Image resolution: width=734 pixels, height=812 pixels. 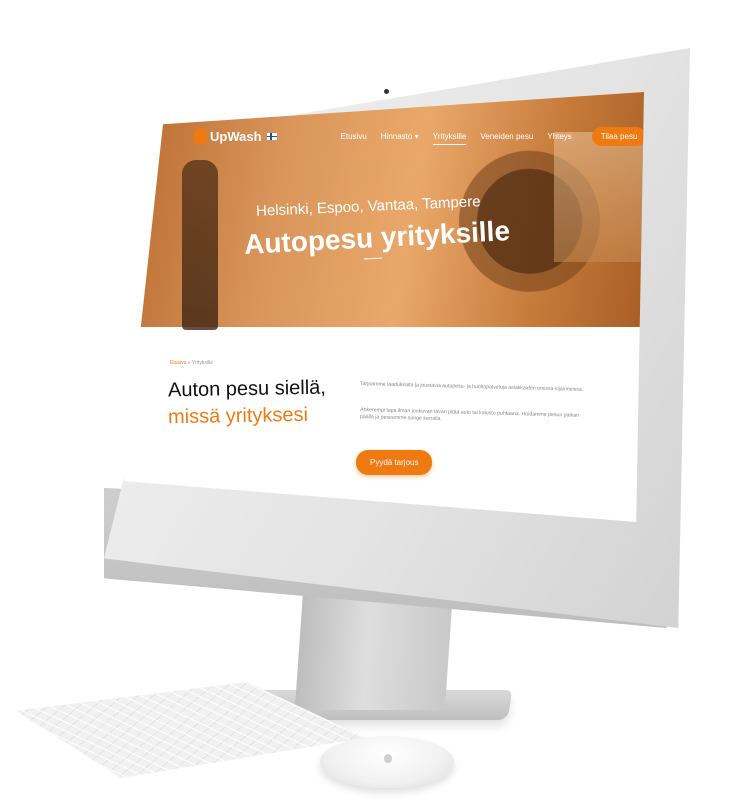 What do you see at coordinates (394, 462) in the screenshot?
I see `request-quote-button: Pyydä tarjous` at bounding box center [394, 462].